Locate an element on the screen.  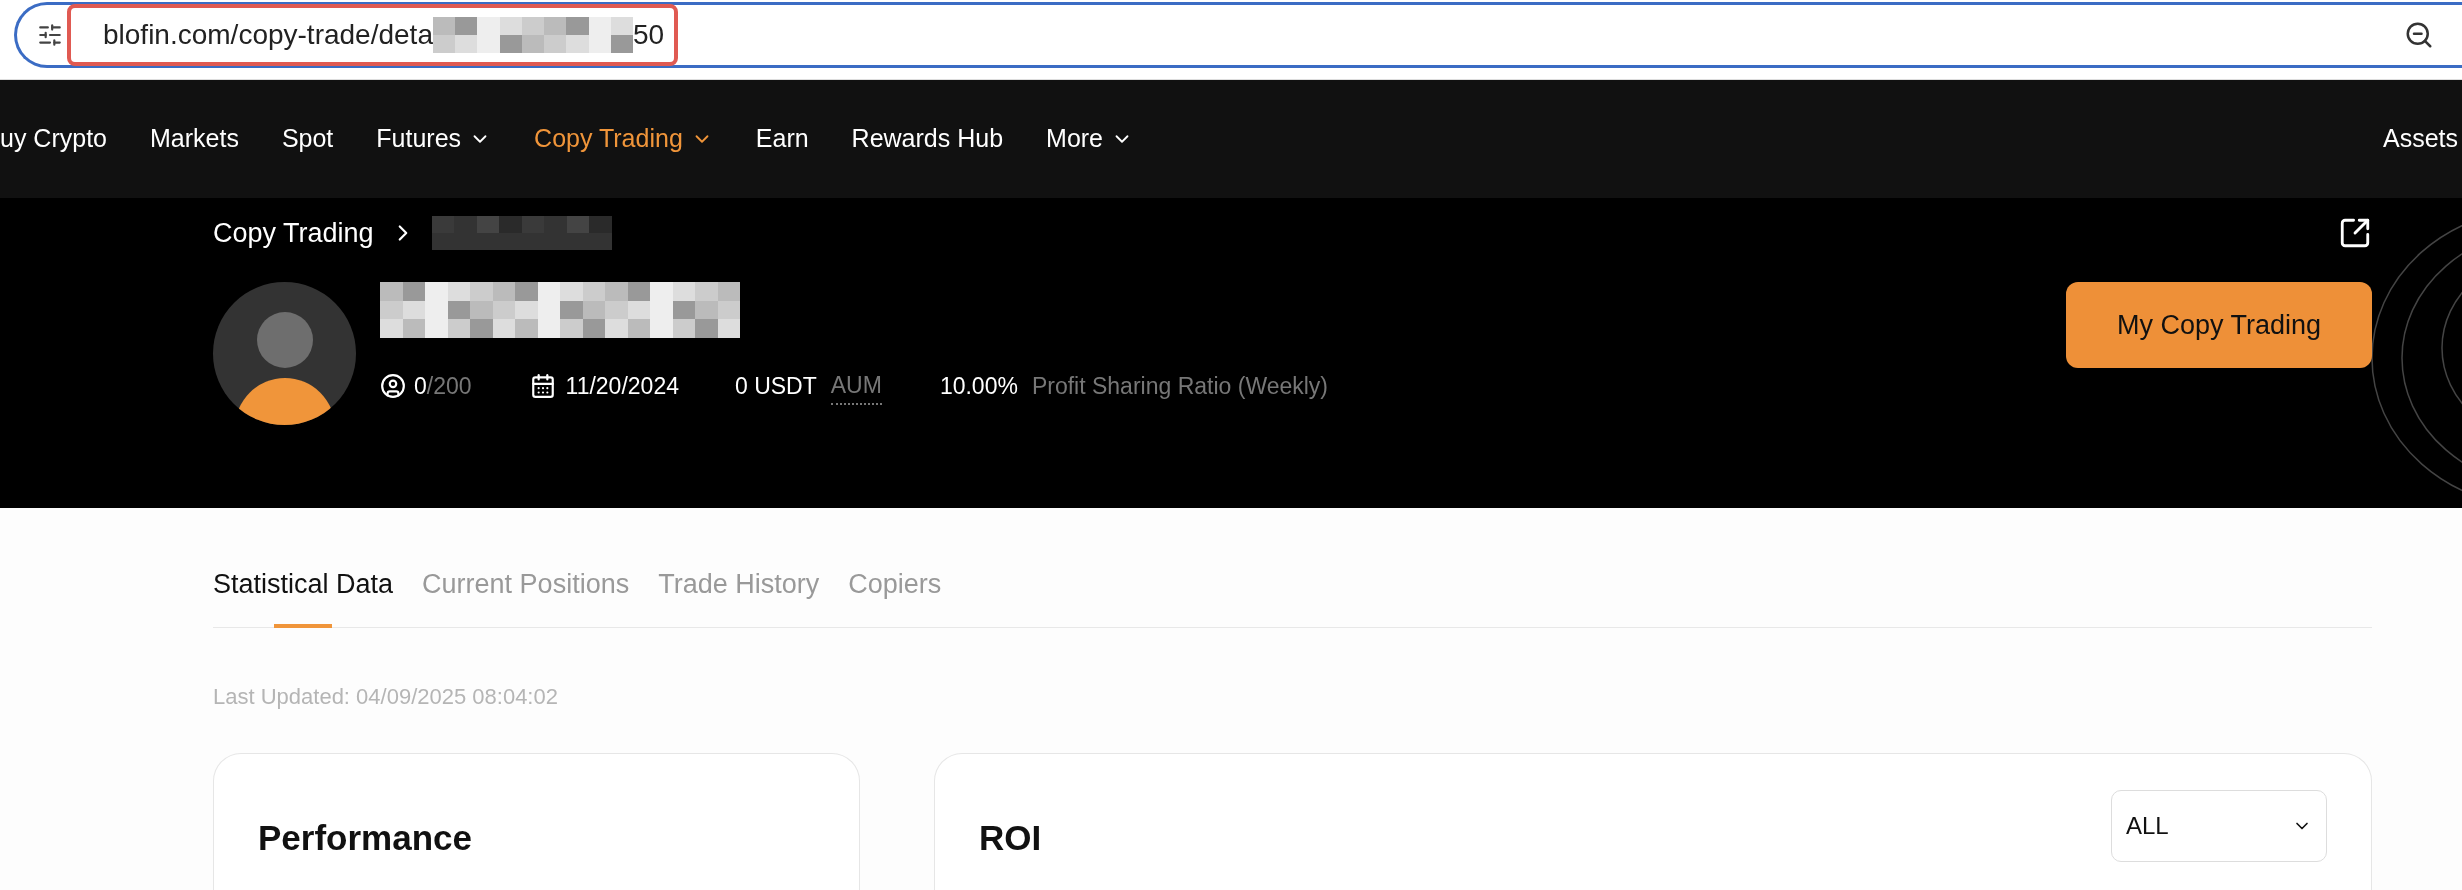
card-title: Performance is located at coordinates (365, 837).